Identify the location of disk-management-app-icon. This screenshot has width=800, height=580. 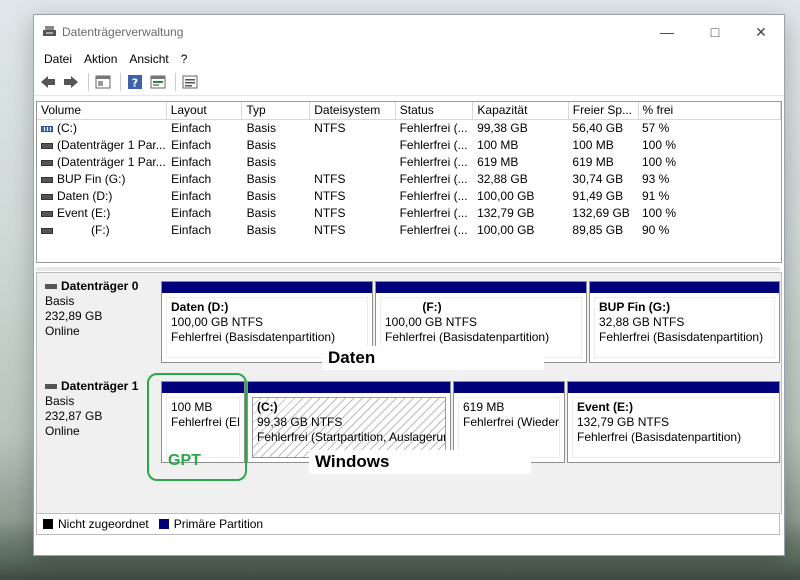
(49, 31).